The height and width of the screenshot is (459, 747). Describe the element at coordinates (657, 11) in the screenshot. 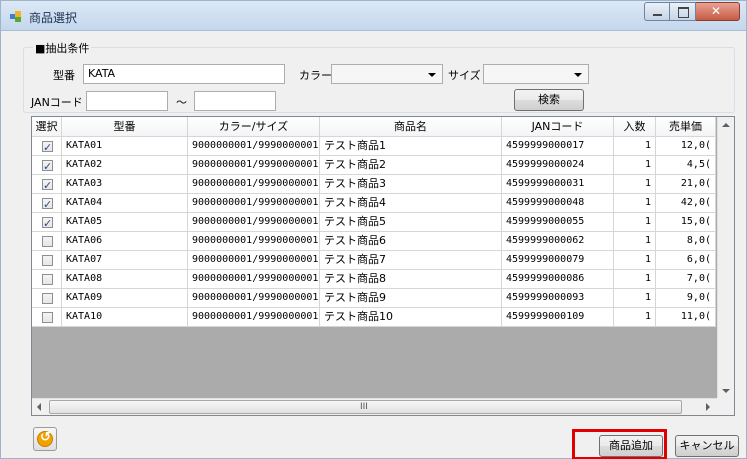

I see `minimize-button` at that location.